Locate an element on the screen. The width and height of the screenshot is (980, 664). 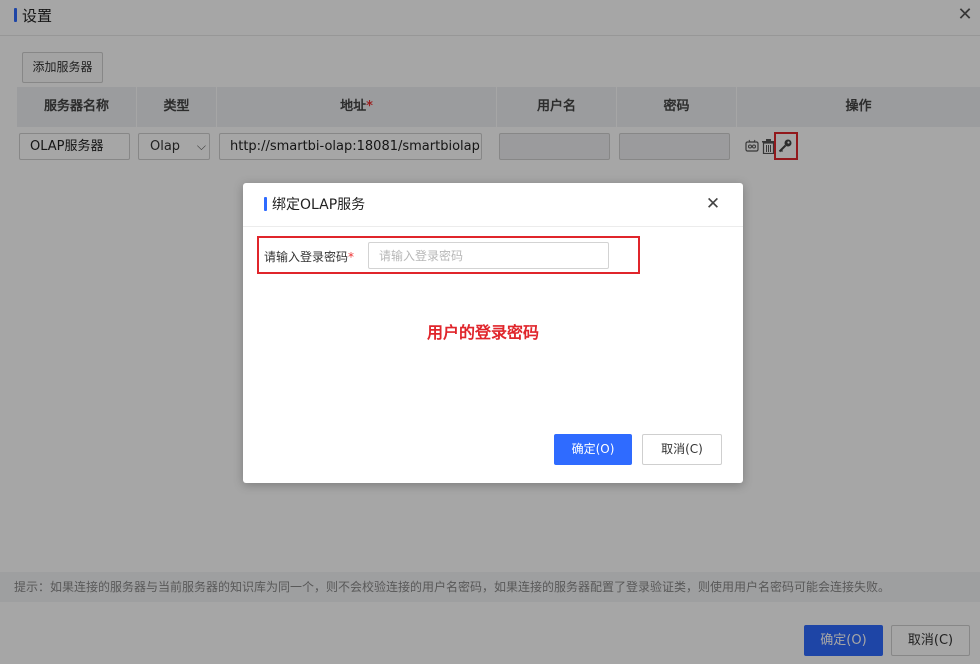
close-icon: ✕ is located at coordinates (713, 204).